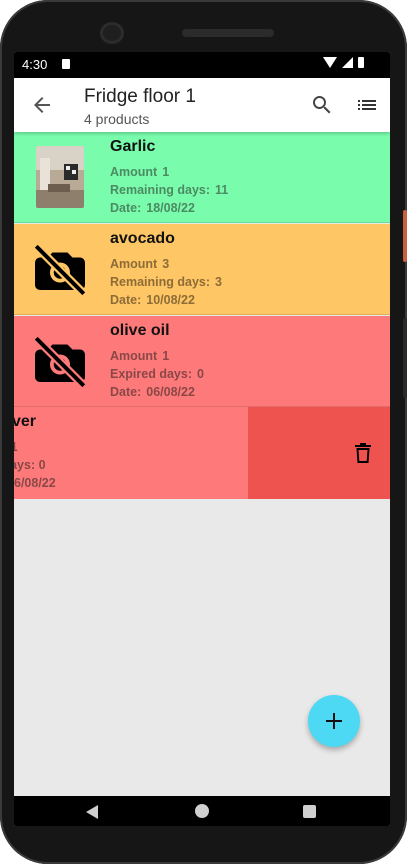 The image size is (407, 864). I want to click on product-remaining-days: Remaining days: 3, so click(166, 282).